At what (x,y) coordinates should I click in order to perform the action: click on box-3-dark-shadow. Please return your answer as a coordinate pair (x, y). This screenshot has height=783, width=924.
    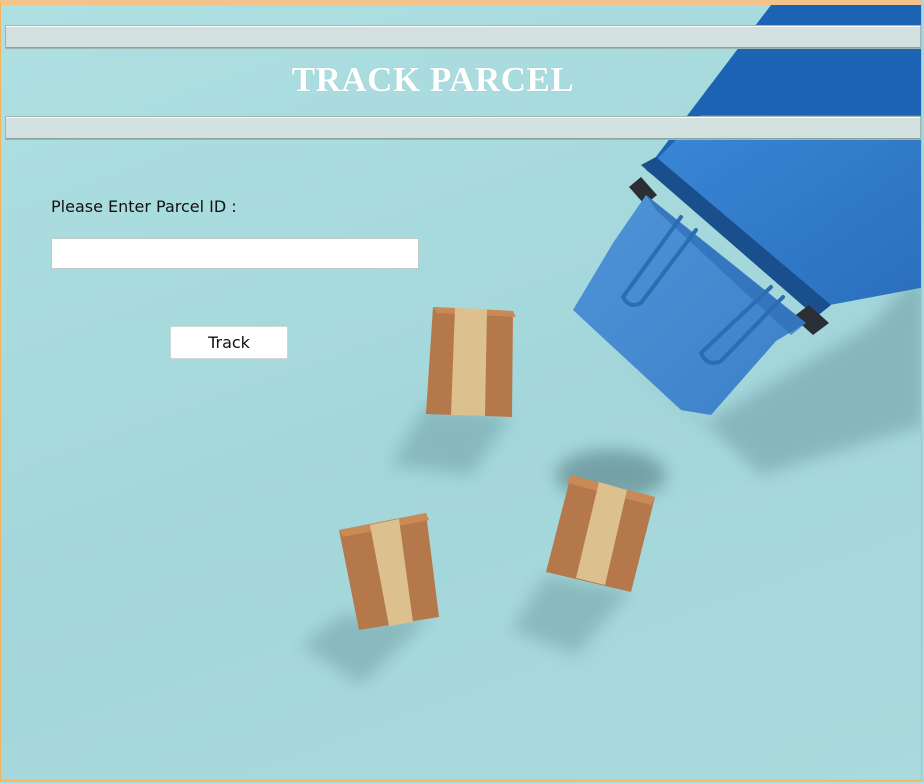
    Looking at the image, I should click on (611, 475).